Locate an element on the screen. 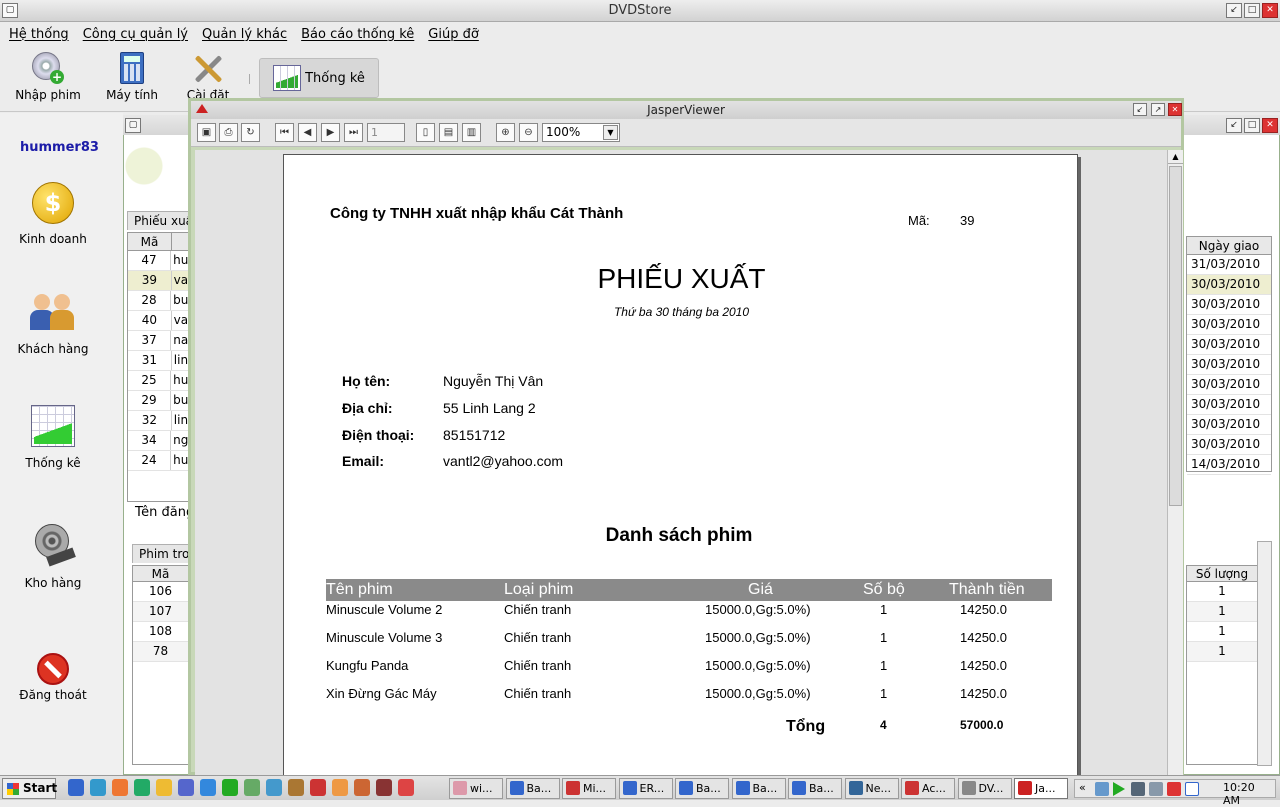 Image resolution: width=1280 pixels, height=807 pixels. page-number-input: 1 is located at coordinates (386, 132).